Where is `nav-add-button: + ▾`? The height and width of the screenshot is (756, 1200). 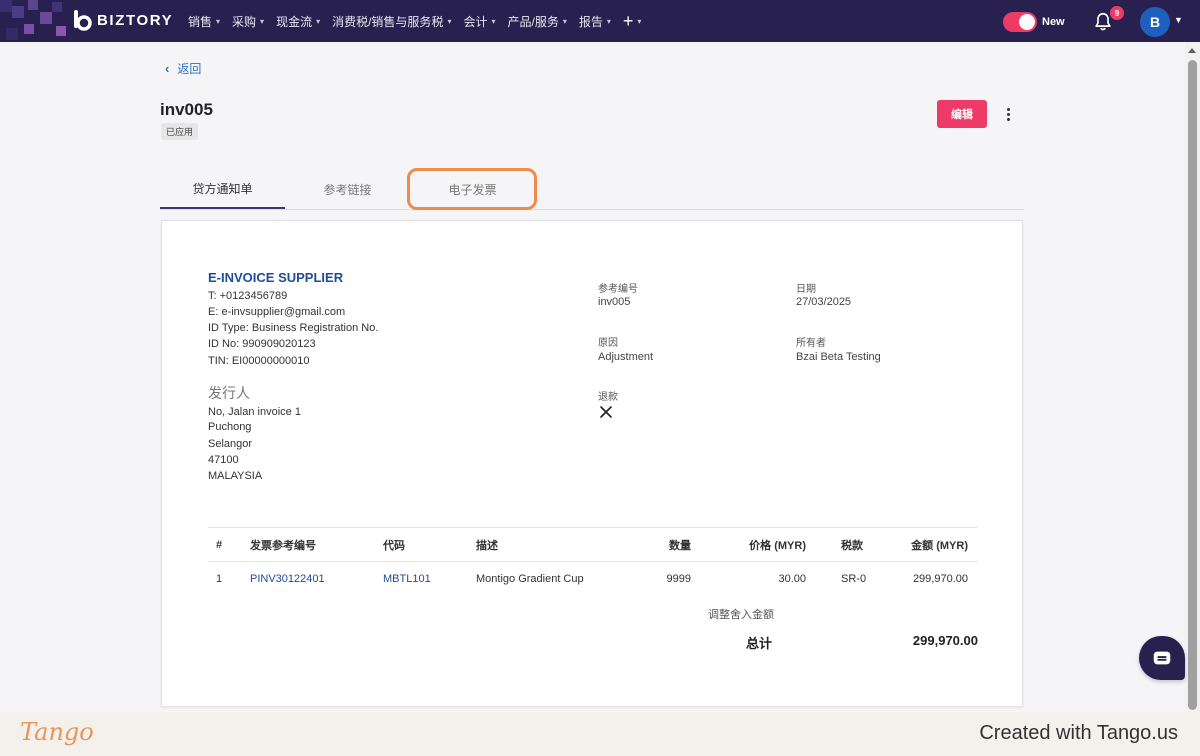 nav-add-button: + ▾ is located at coordinates (632, 21).